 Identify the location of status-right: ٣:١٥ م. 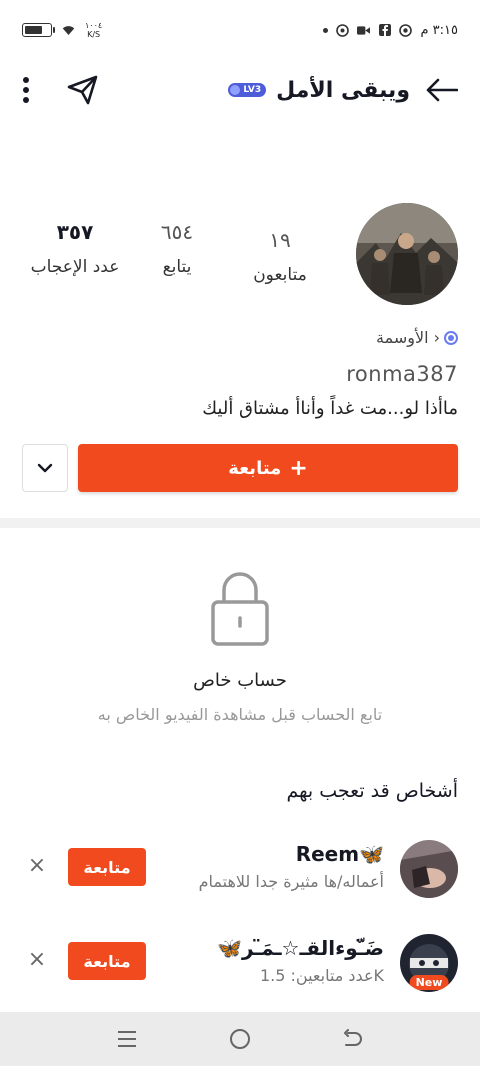
(390, 30).